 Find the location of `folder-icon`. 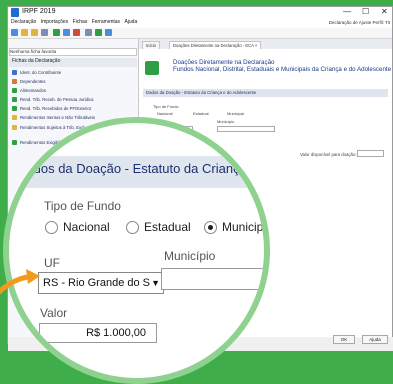

folder-icon is located at coordinates (34, 32).